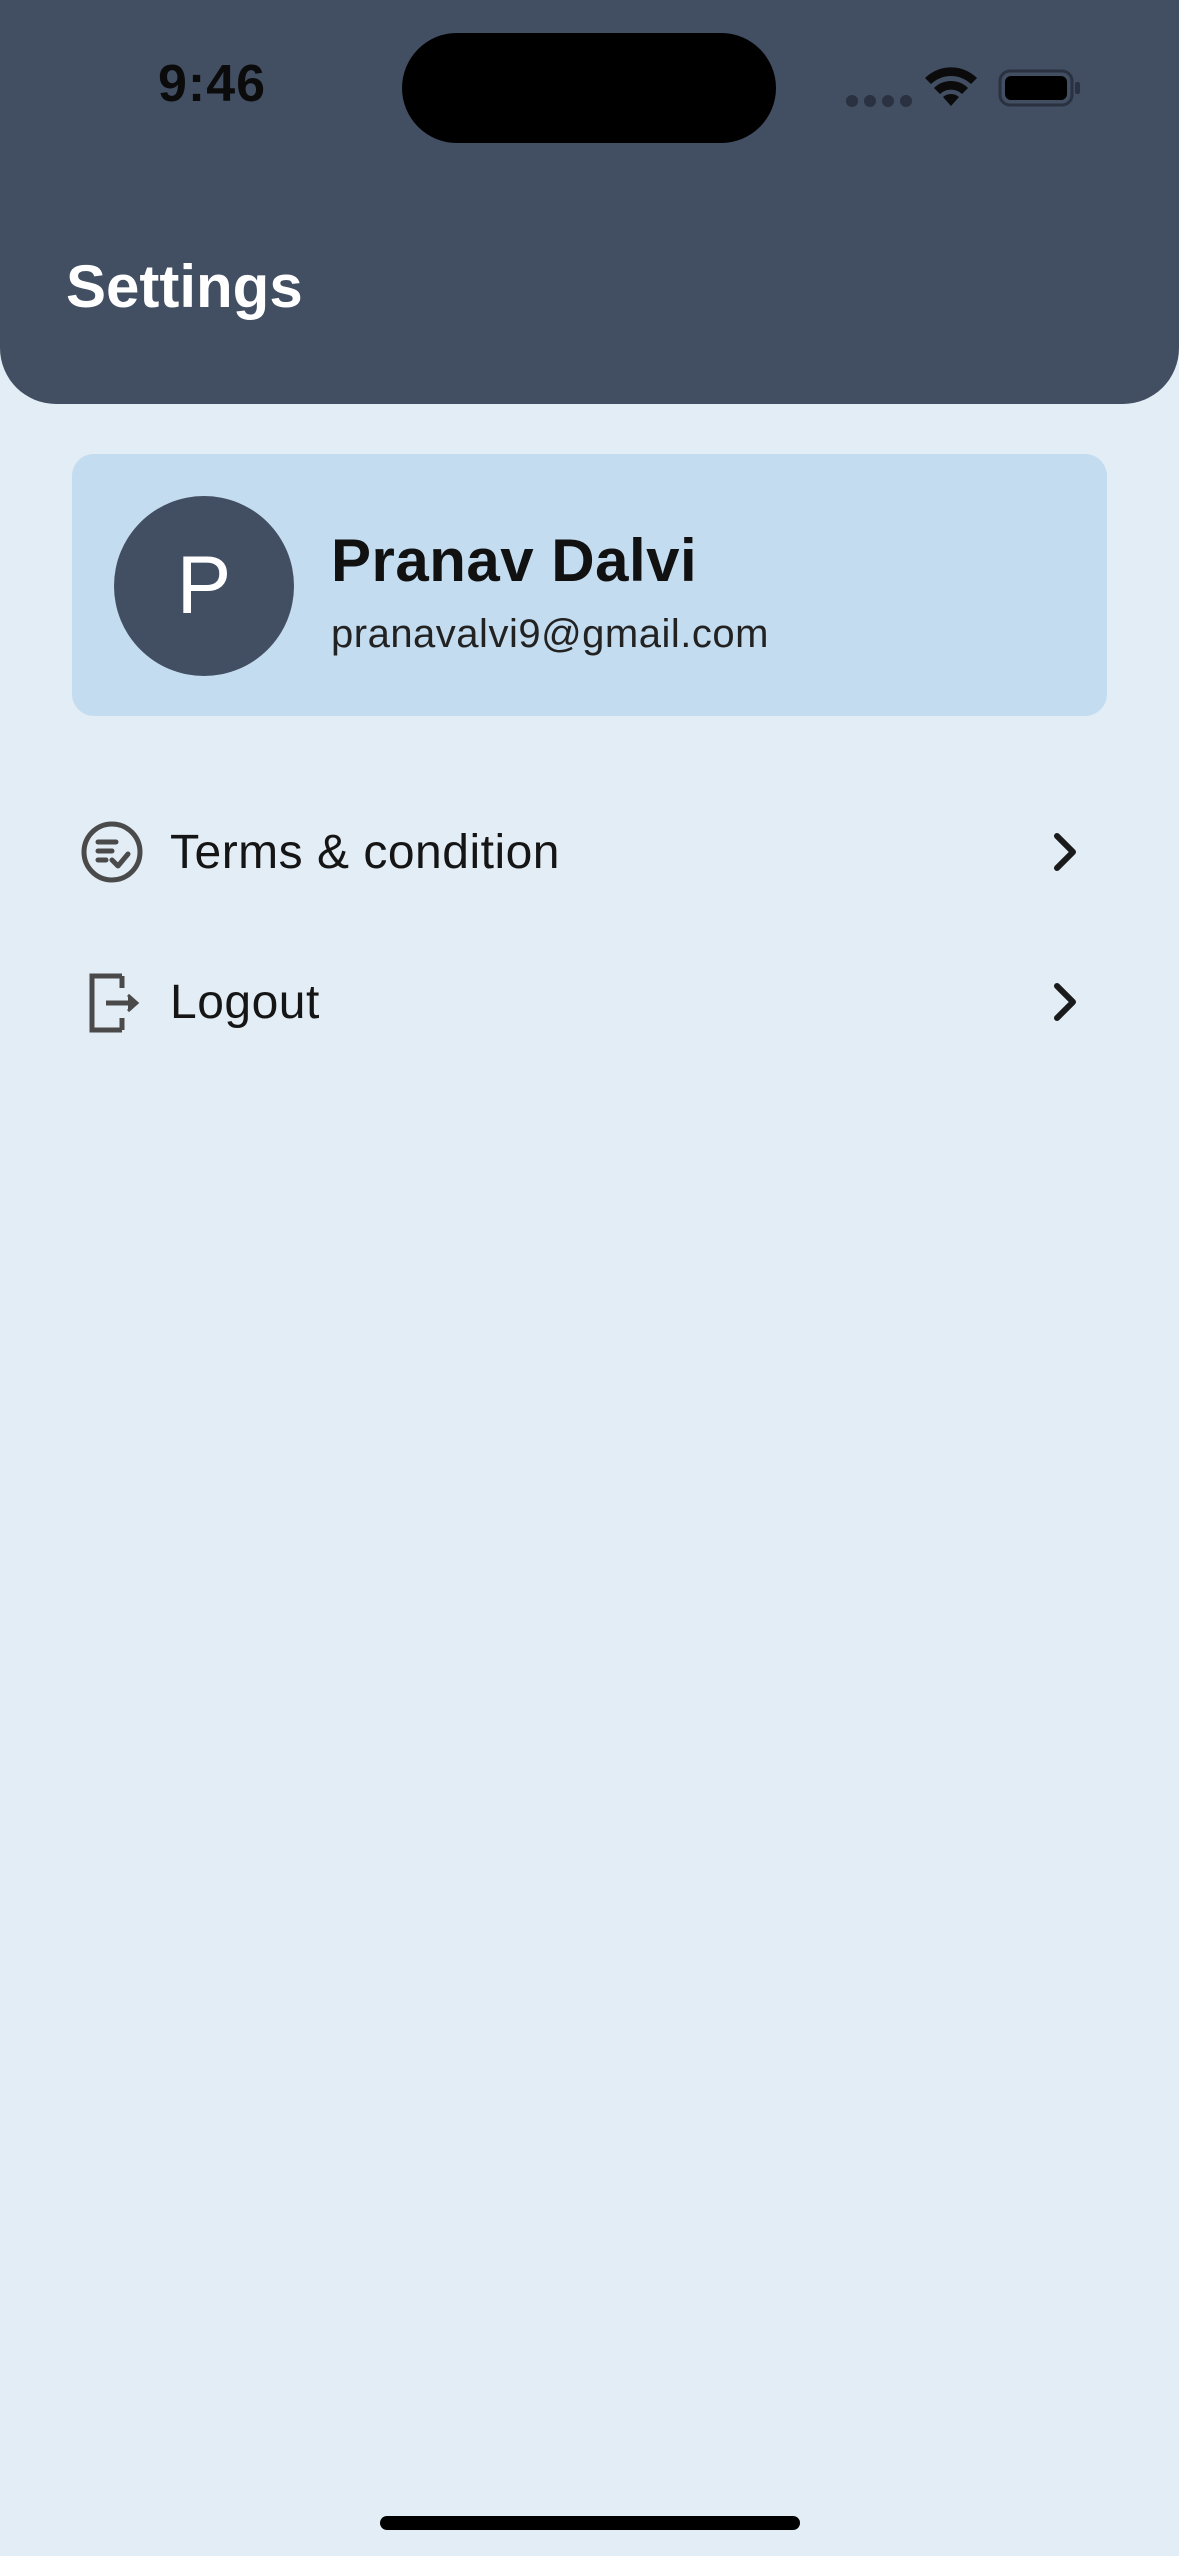 This screenshot has width=1179, height=2556. What do you see at coordinates (589, 88) in the screenshot?
I see `dynamic-island` at bounding box center [589, 88].